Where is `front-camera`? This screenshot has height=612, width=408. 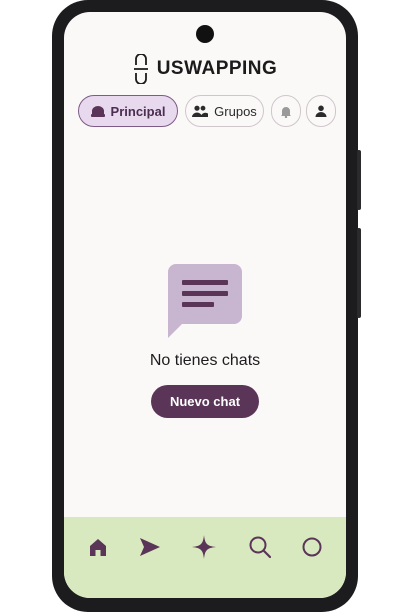
front-camera is located at coordinates (205, 34).